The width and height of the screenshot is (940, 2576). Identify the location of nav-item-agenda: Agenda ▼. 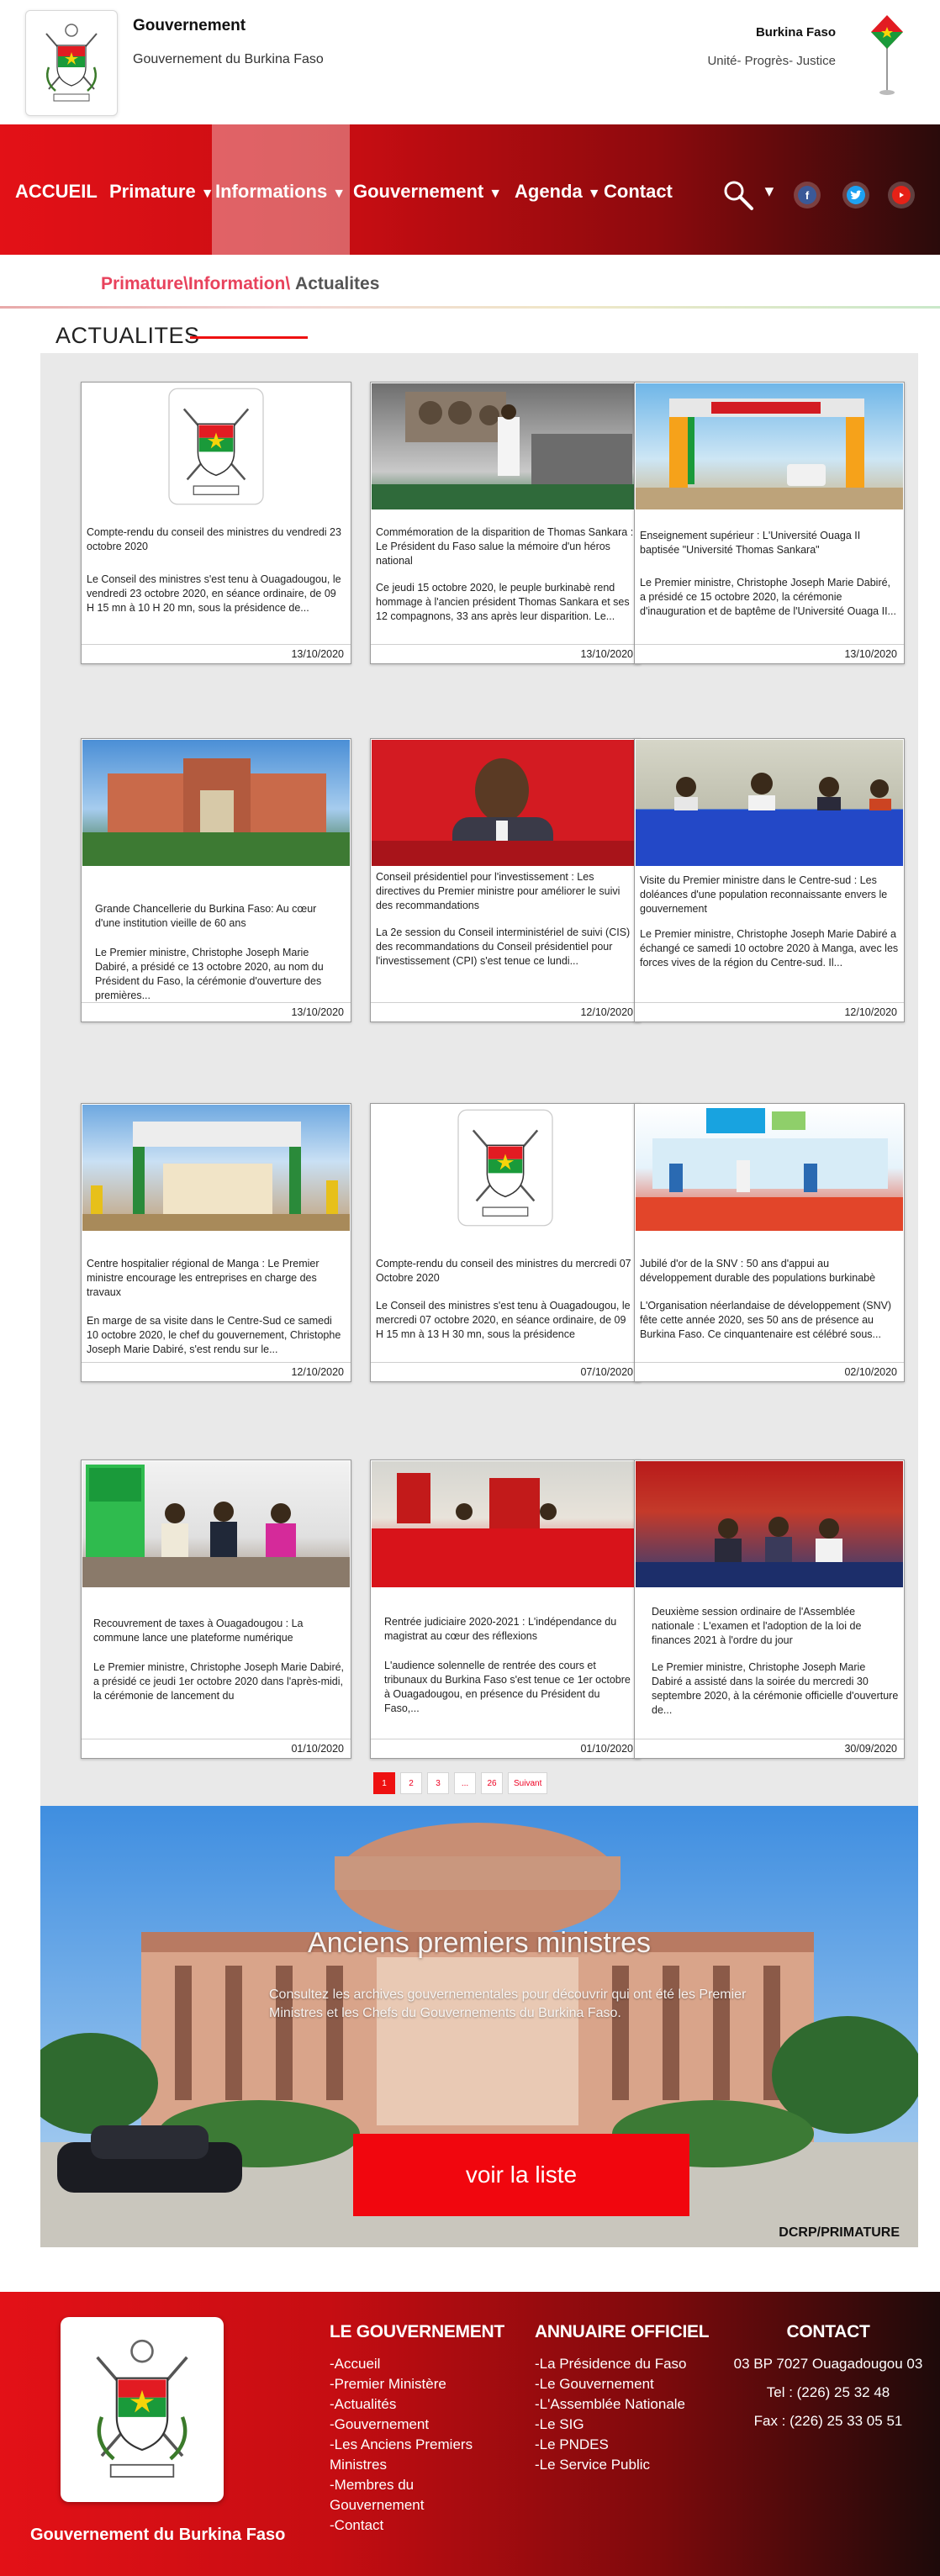
(558, 192).